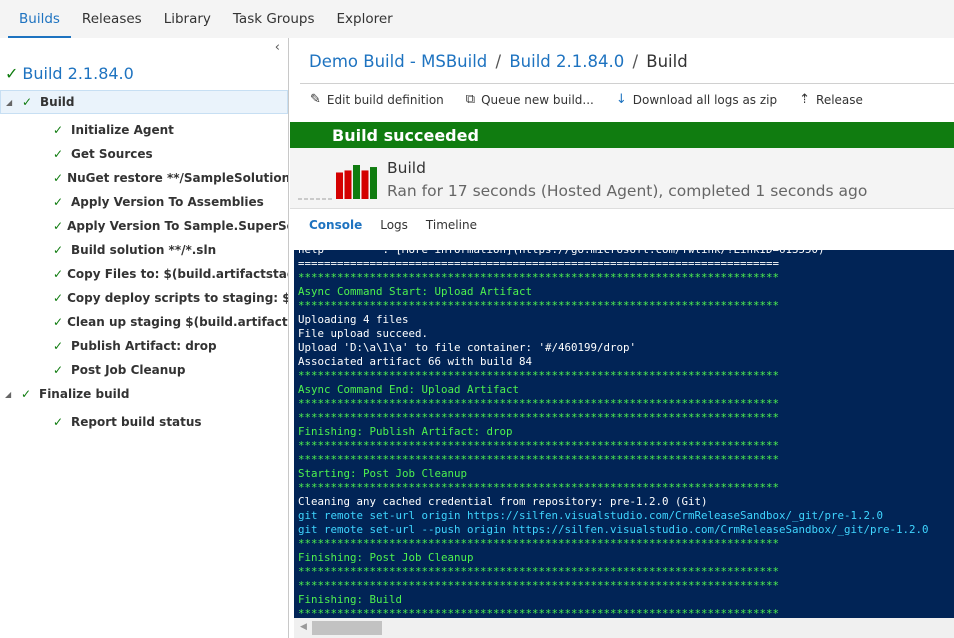  What do you see at coordinates (409, 389) in the screenshot?
I see `console-line: Async Command End: Upload Artifact` at bounding box center [409, 389].